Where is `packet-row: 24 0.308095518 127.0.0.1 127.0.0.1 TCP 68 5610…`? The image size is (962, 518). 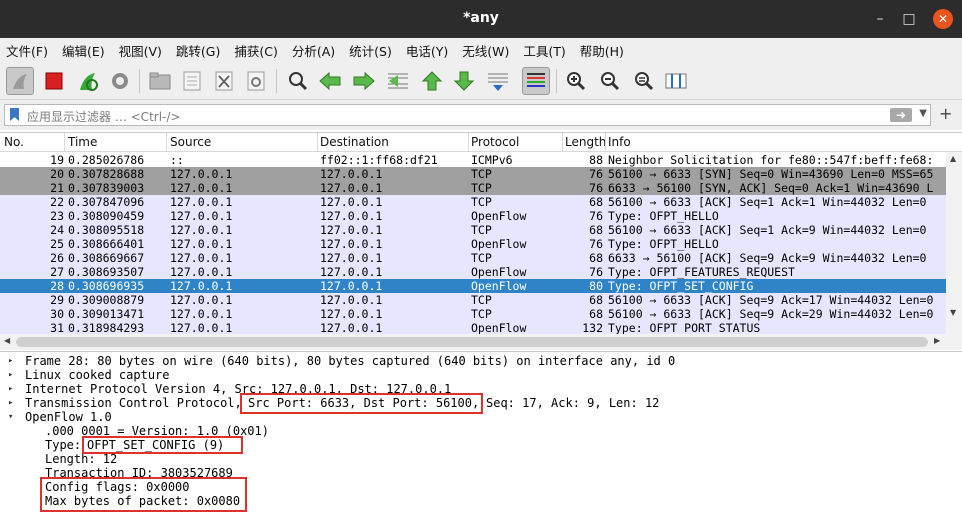
packet-row: 24 0.308095518 127.0.0.1 127.0.0.1 TCP 68 5610… is located at coordinates (473, 230).